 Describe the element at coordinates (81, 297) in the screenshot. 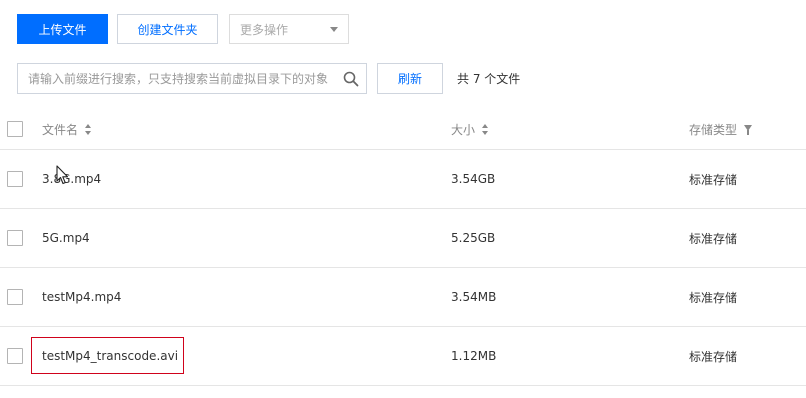

I see `file-name: testMp4.mp4` at that location.